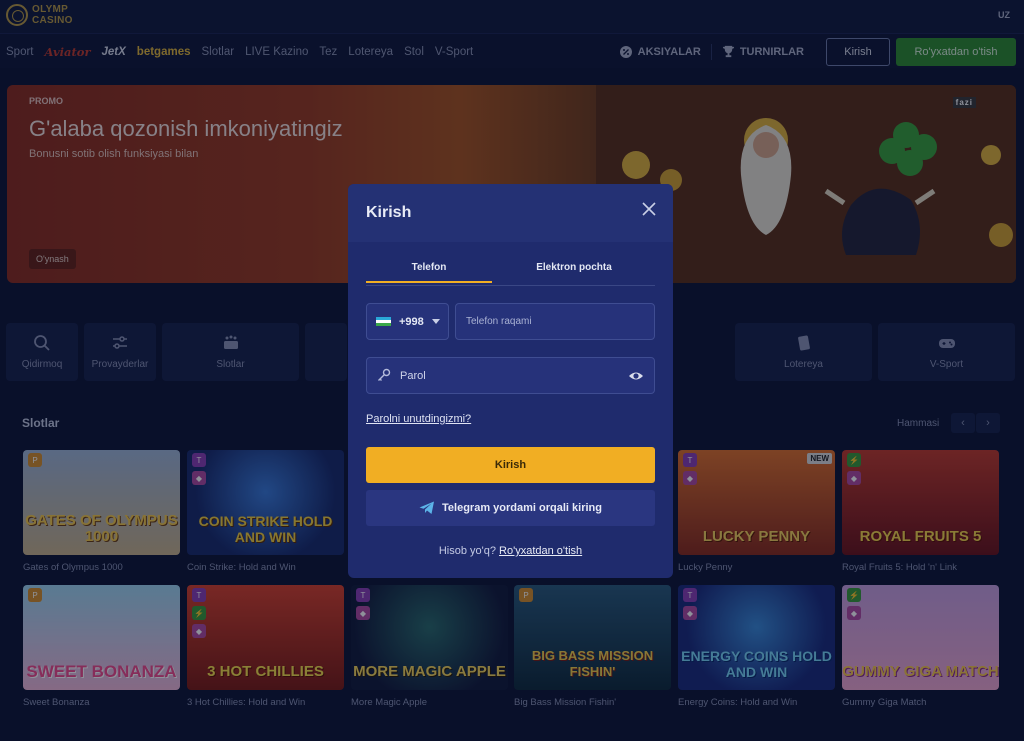  Describe the element at coordinates (427, 507) in the screenshot. I see `telegram-icon` at that location.